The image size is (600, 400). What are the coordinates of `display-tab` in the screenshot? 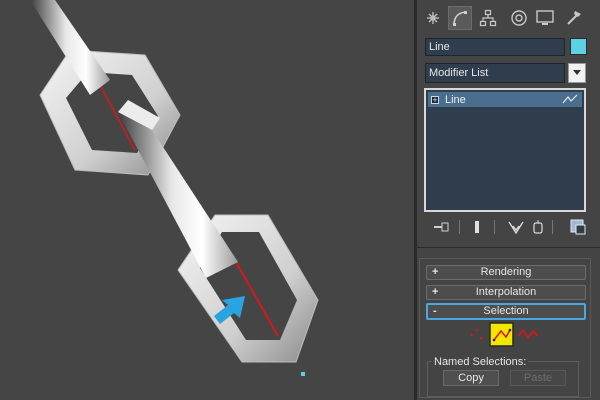 It's located at (545, 18).